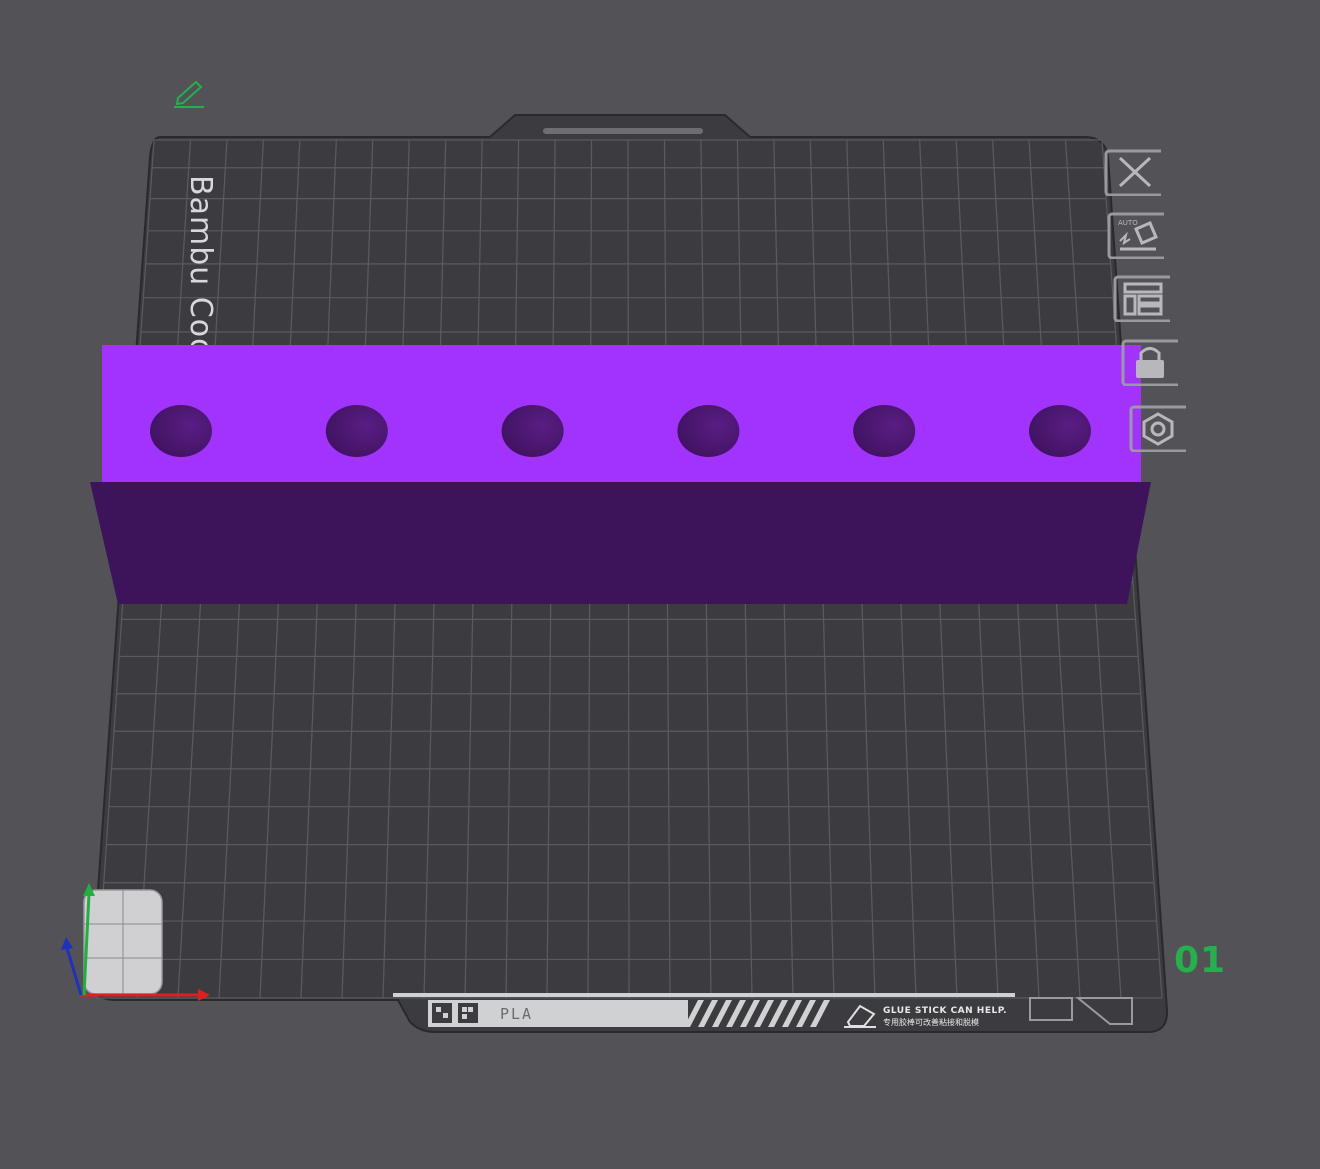 Image resolution: width=1320 pixels, height=1169 pixels. I want to click on close-plate-button, so click(1132, 172).